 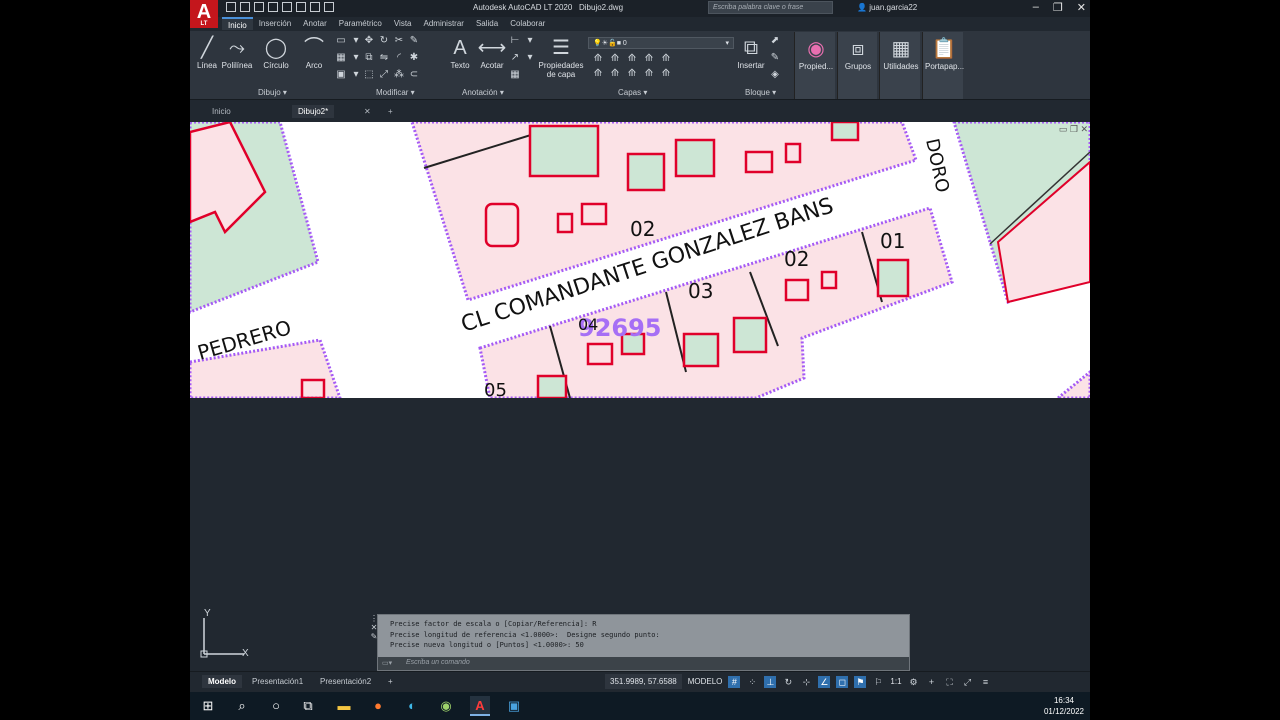 What do you see at coordinates (1081, 7) in the screenshot?
I see `close-icon: ✕` at bounding box center [1081, 7].